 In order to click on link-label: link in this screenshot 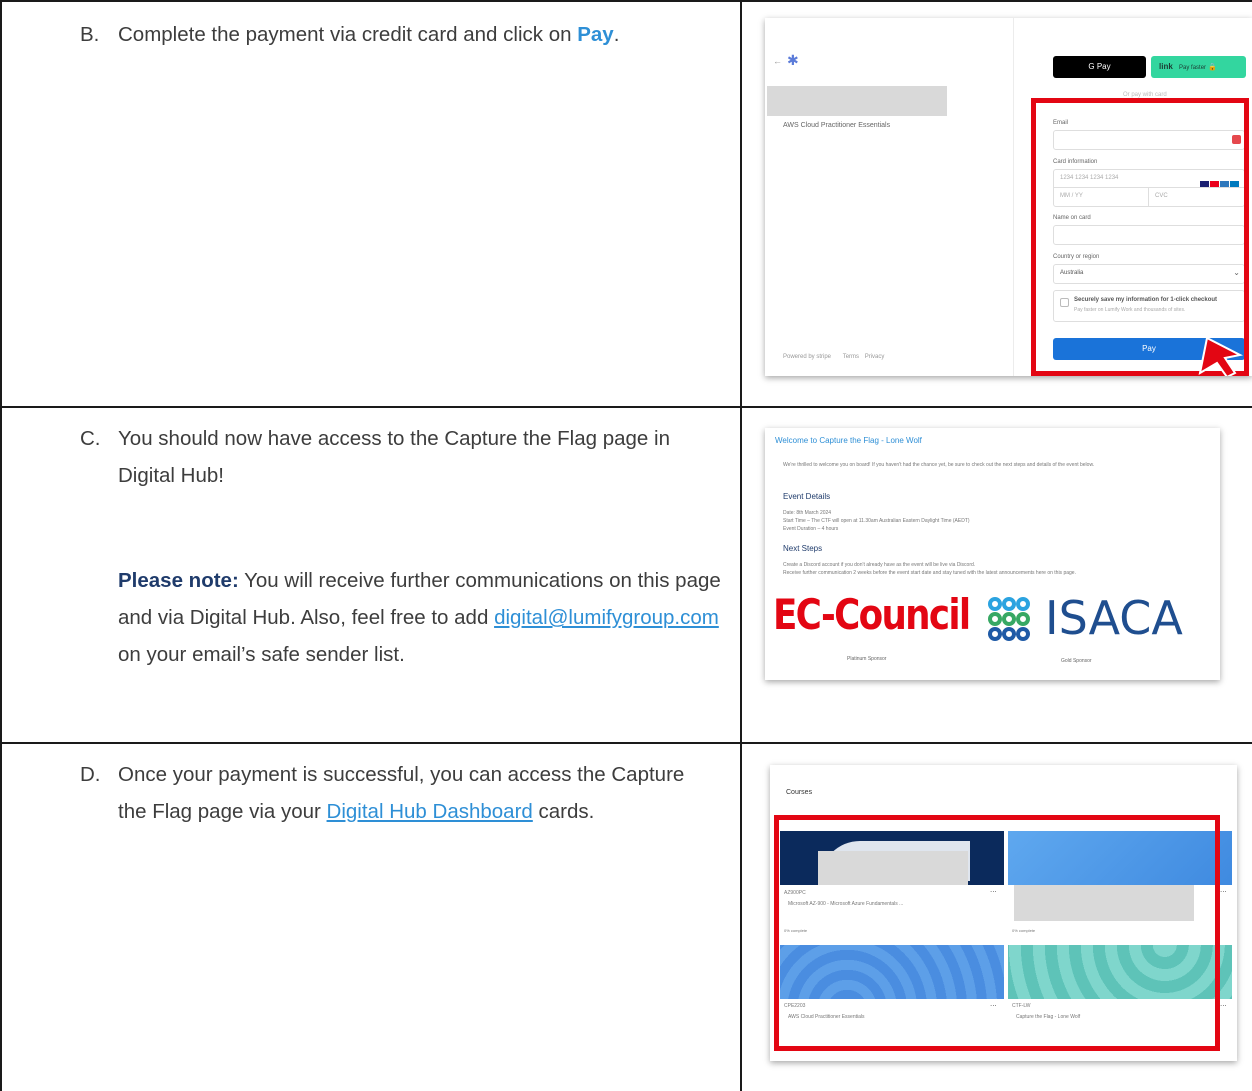, I will do `click(1166, 66)`.